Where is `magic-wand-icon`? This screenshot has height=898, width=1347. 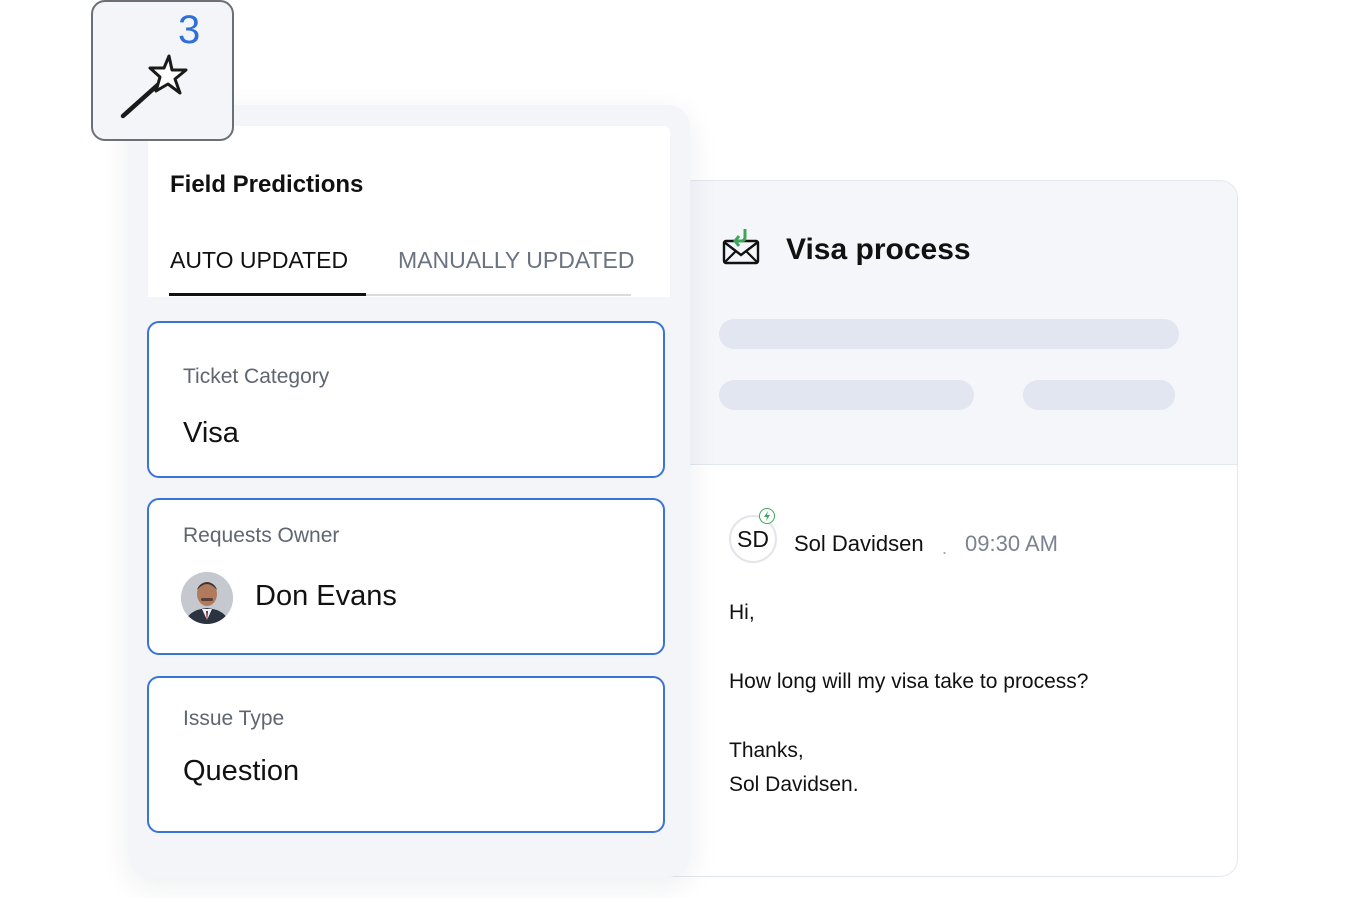
magic-wand-icon is located at coordinates (157, 86).